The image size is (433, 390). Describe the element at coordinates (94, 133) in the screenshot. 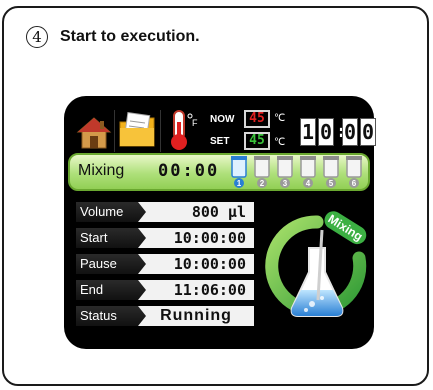

I see `home-icon` at that location.